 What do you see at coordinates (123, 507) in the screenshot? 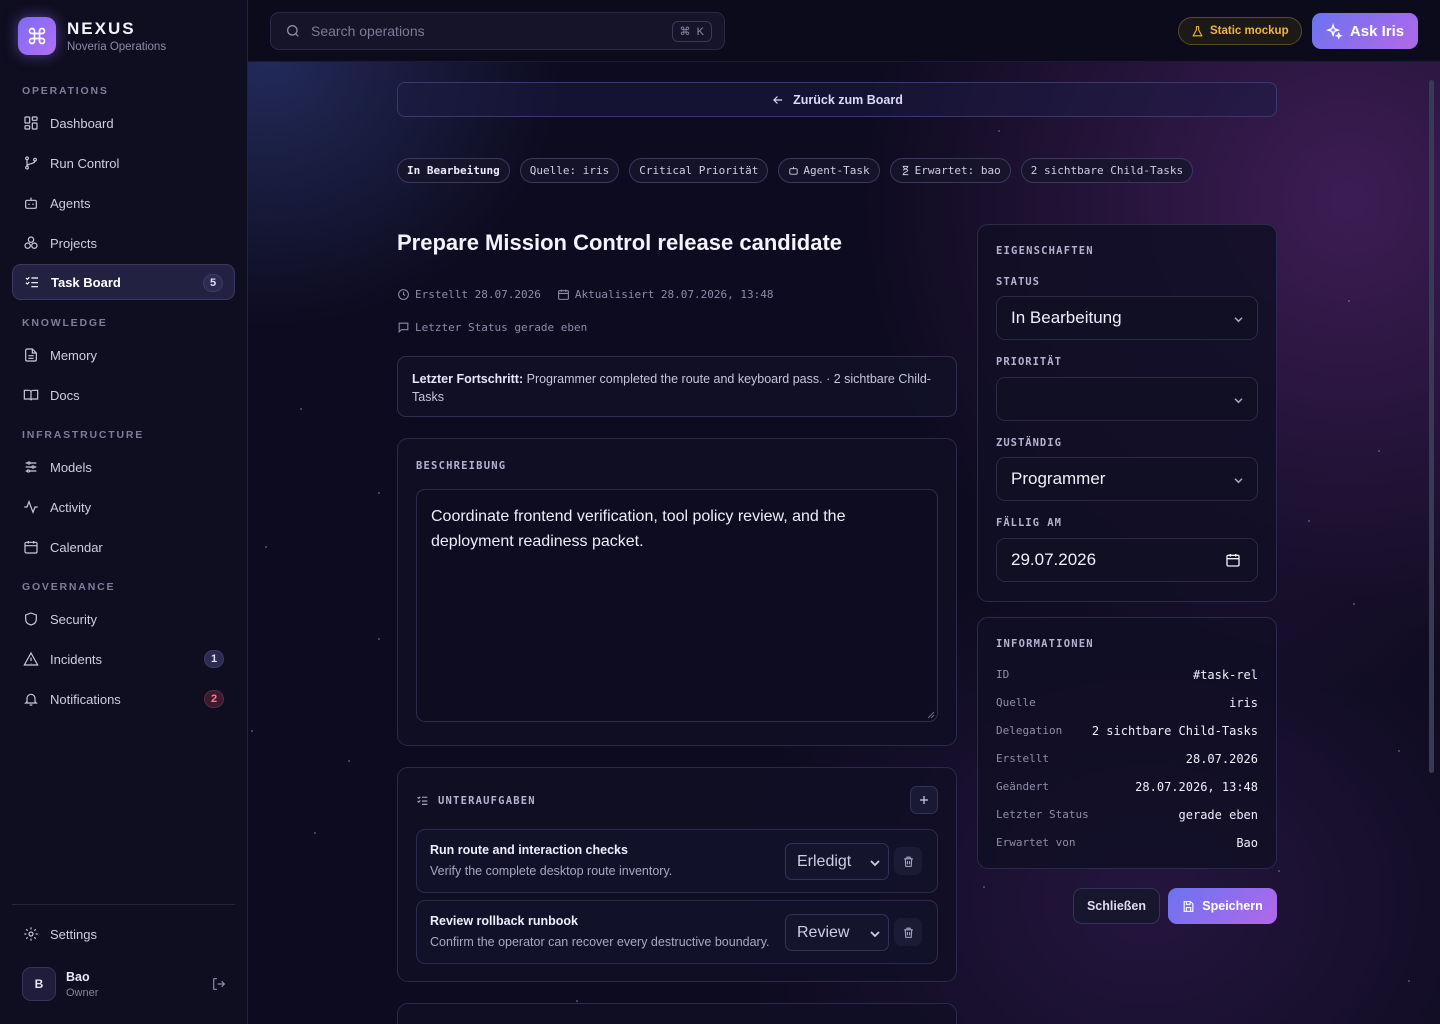
I see `sidebar-item-activity: Activity` at bounding box center [123, 507].